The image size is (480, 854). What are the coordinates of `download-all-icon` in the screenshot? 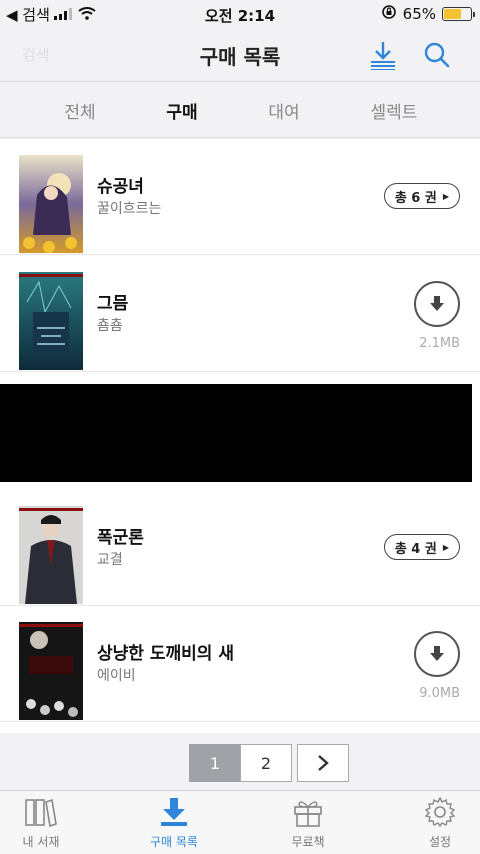 It's located at (383, 56).